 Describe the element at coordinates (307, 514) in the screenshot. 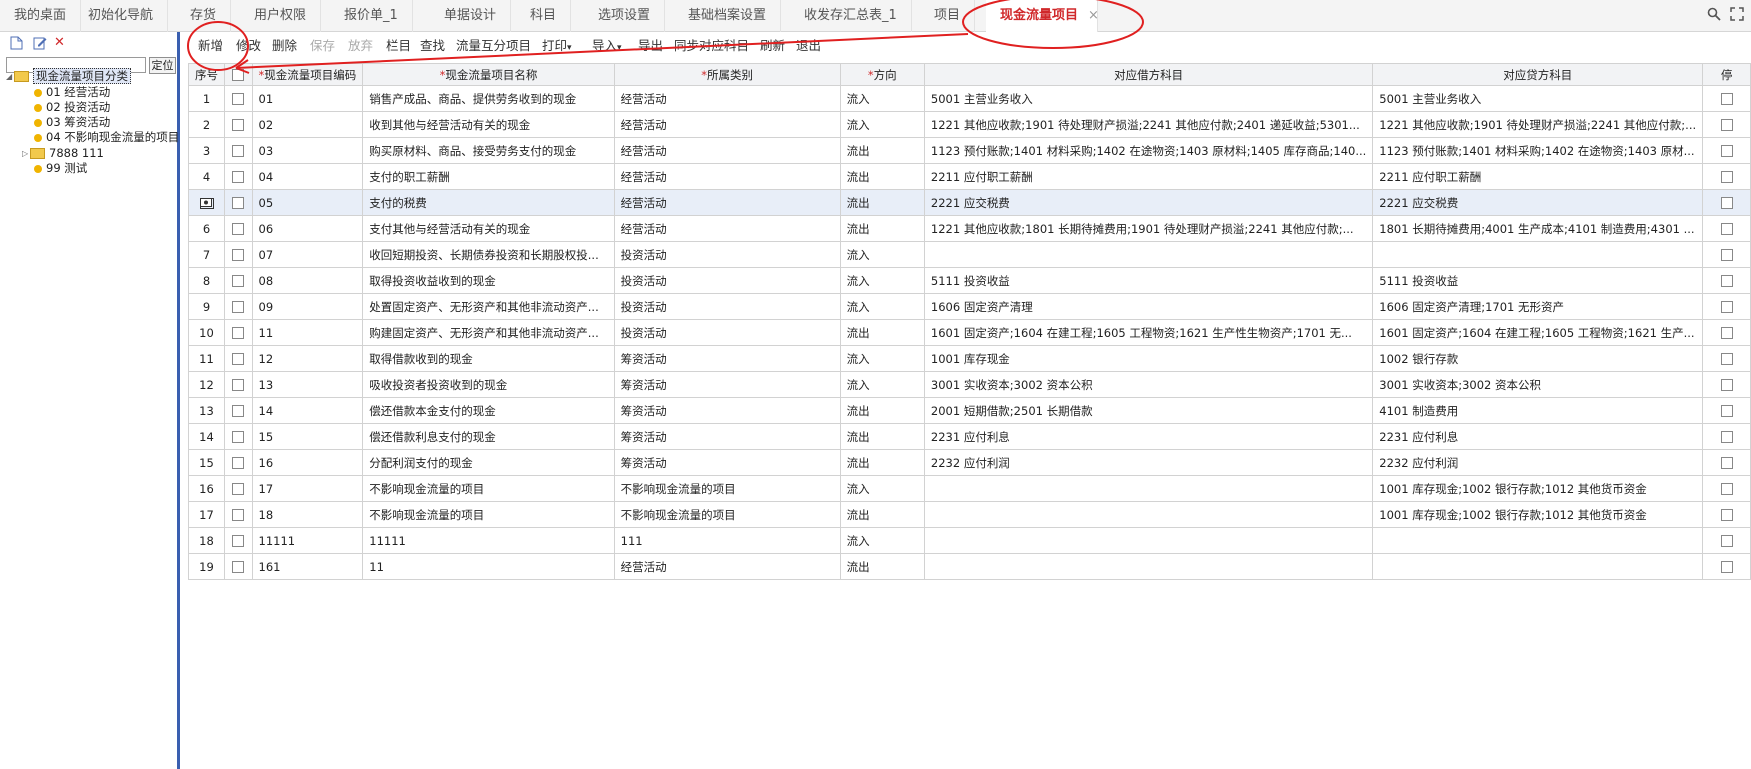

I see `cell-code: 18` at that location.